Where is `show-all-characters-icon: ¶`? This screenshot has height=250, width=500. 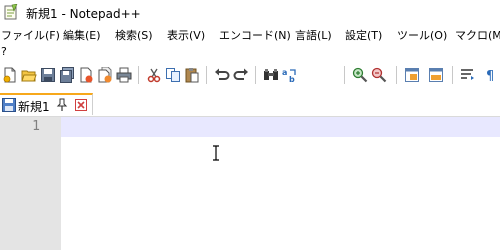
show-all-characters-icon: ¶ is located at coordinates (492, 75).